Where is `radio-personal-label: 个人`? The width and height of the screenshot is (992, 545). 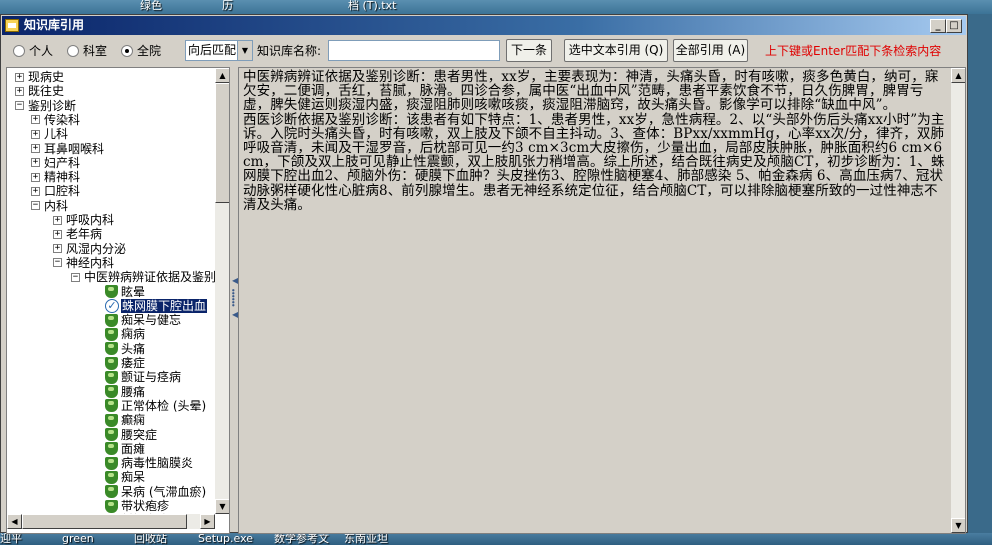 radio-personal-label: 个人 is located at coordinates (41, 51).